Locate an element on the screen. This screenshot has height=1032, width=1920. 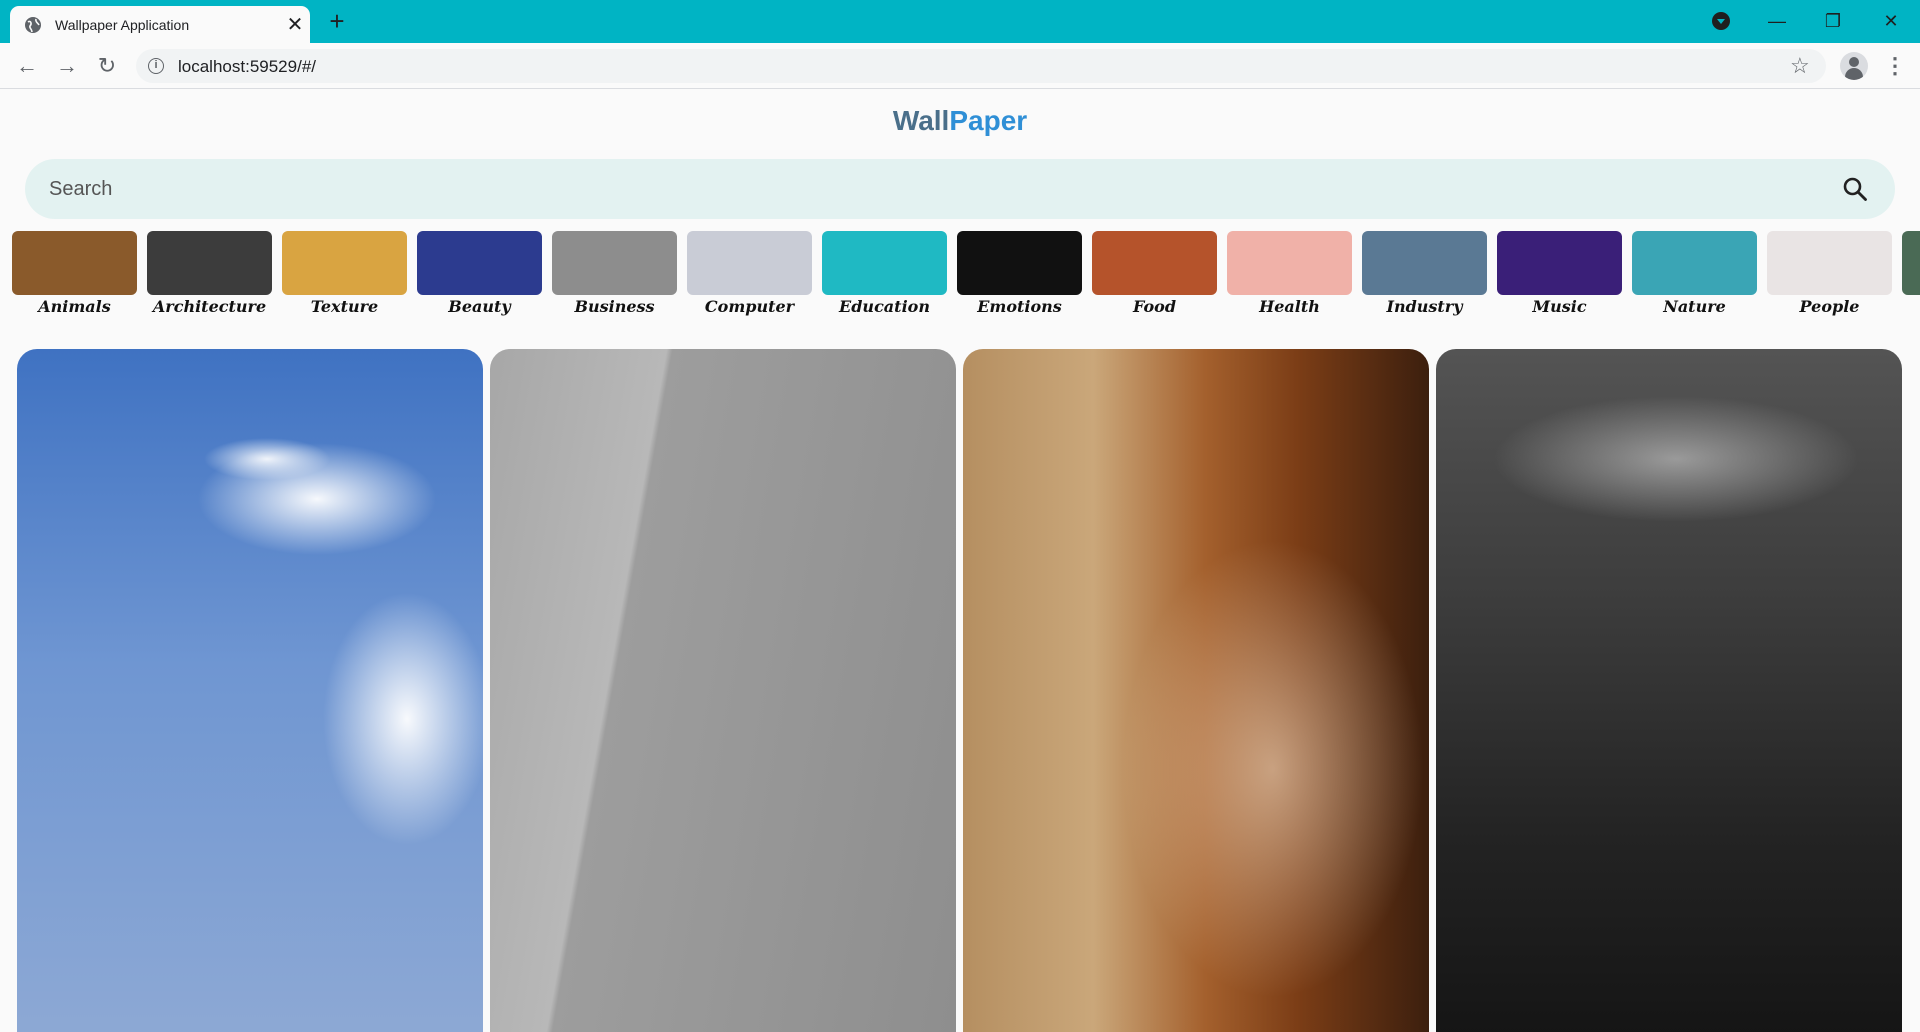
address-bar: i localhost:59529/#/ ☆ is located at coordinates (981, 66).